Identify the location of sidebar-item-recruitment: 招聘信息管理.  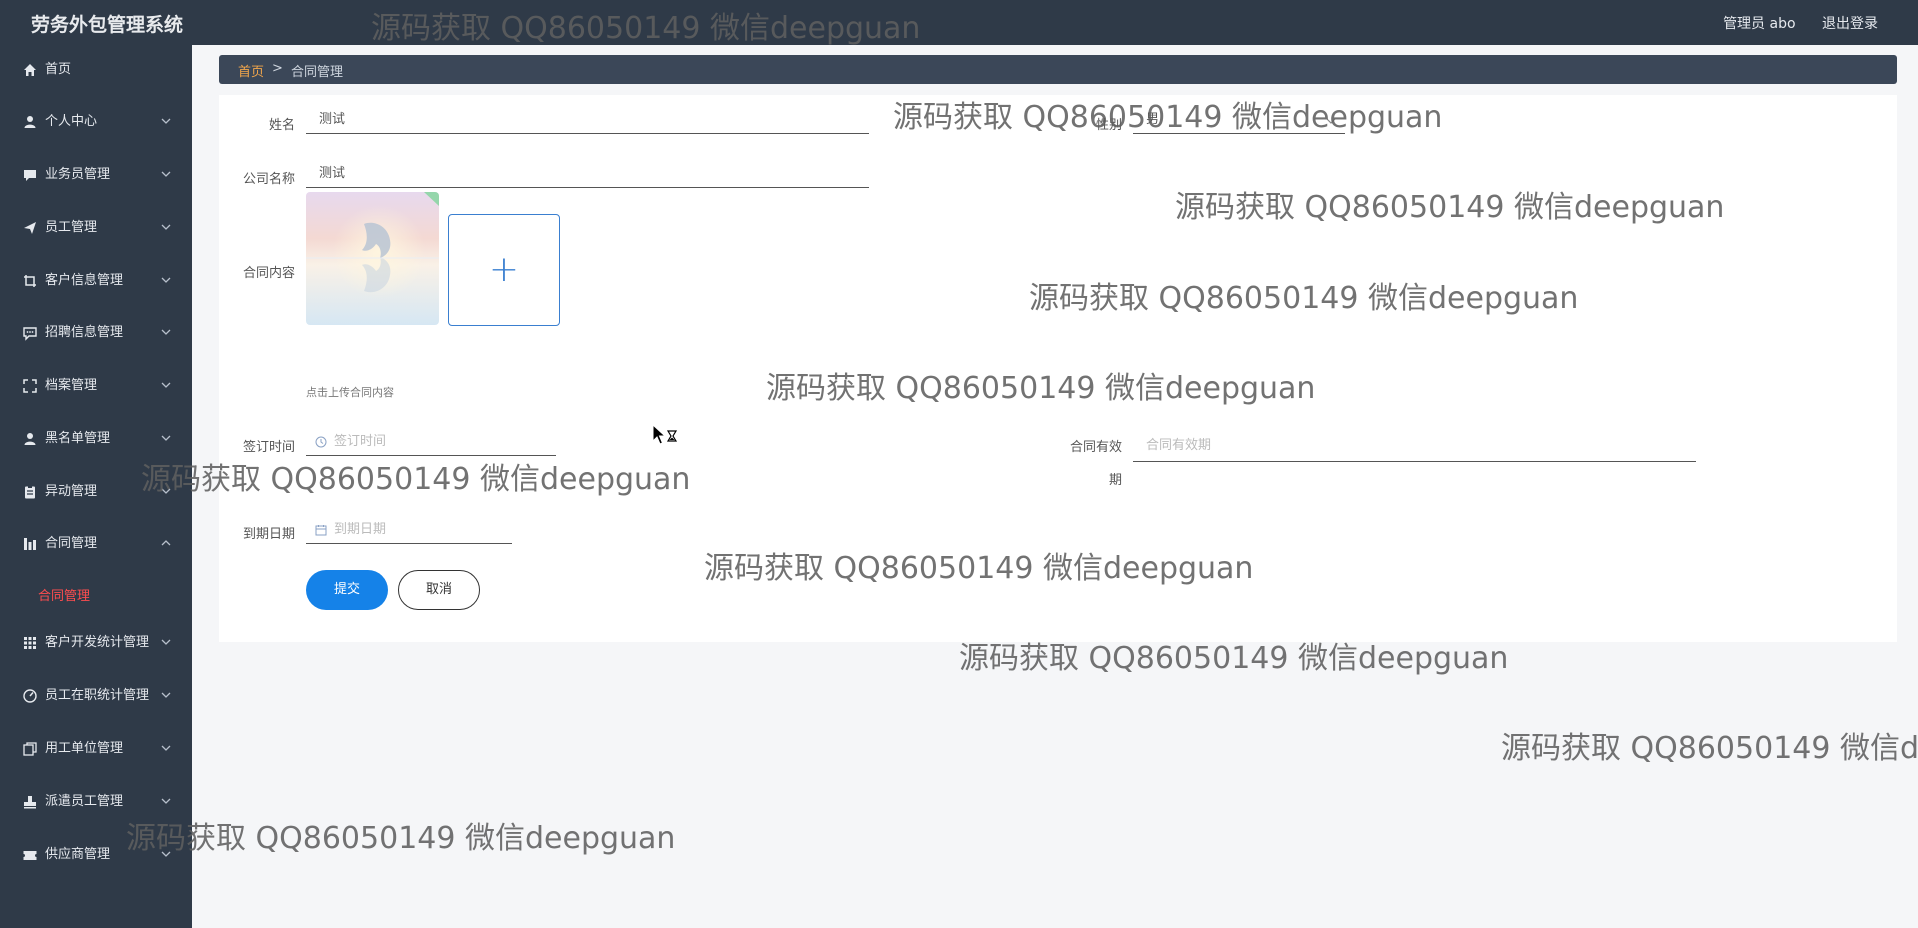
(96, 334).